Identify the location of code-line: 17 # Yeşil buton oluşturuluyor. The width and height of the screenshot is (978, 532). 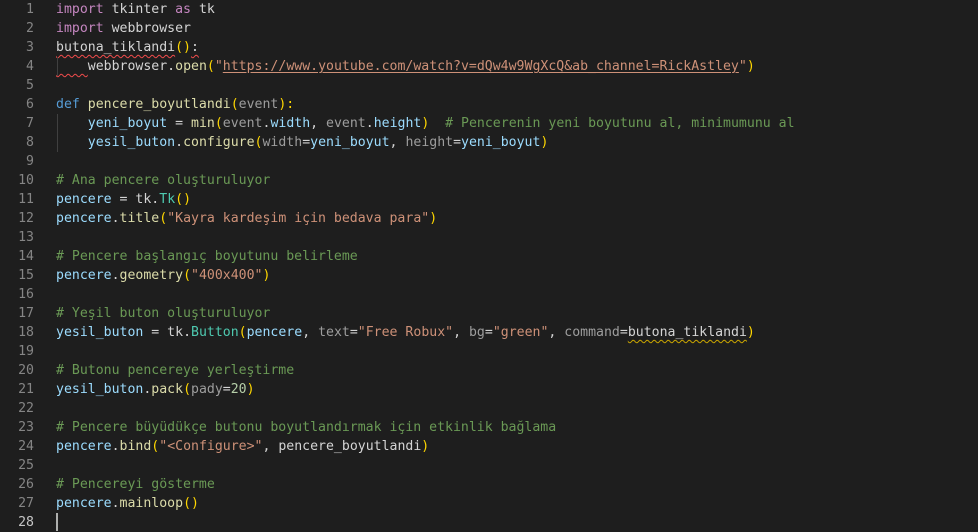
(489, 313).